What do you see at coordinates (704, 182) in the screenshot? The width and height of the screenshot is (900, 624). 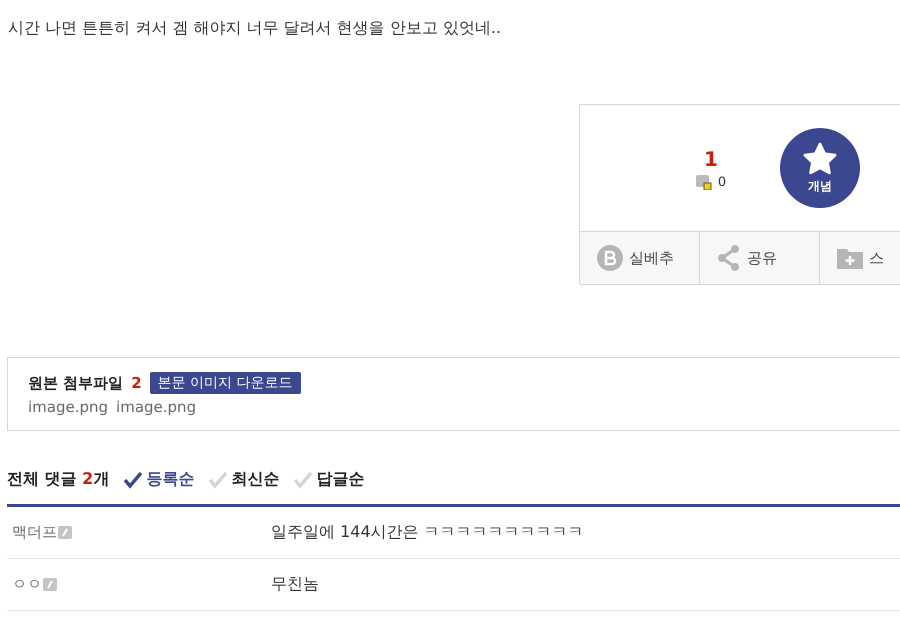 I see `image-icon` at bounding box center [704, 182].